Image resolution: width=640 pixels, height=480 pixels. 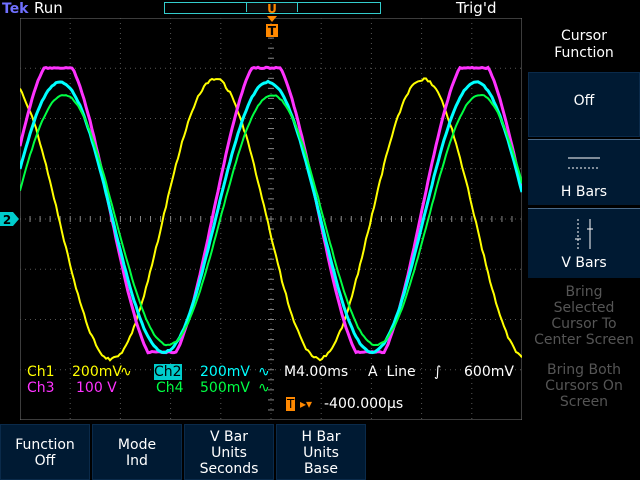 I want to click on brand-logo: Tek, so click(x=15, y=9).